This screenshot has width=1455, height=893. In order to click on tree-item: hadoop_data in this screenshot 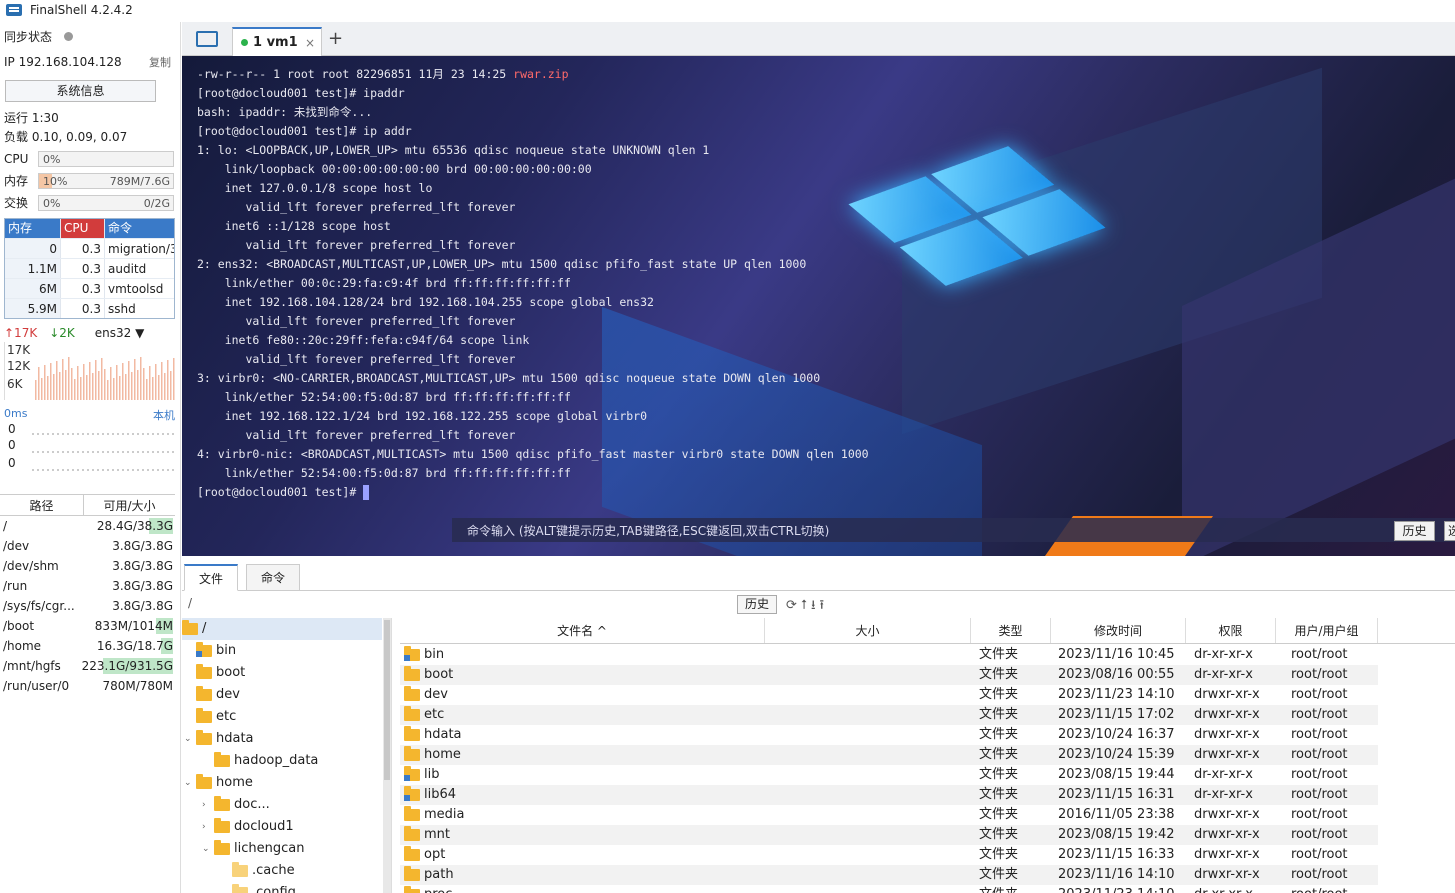, I will do `click(296, 761)`.